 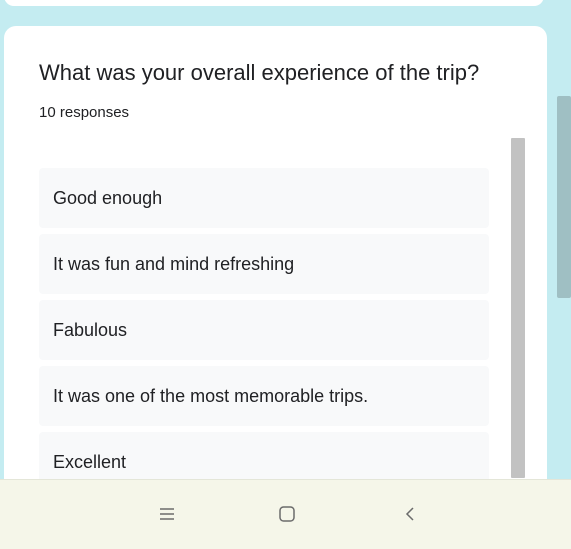 What do you see at coordinates (264, 396) in the screenshot?
I see `response-item: It was one of the most memorable trips.` at bounding box center [264, 396].